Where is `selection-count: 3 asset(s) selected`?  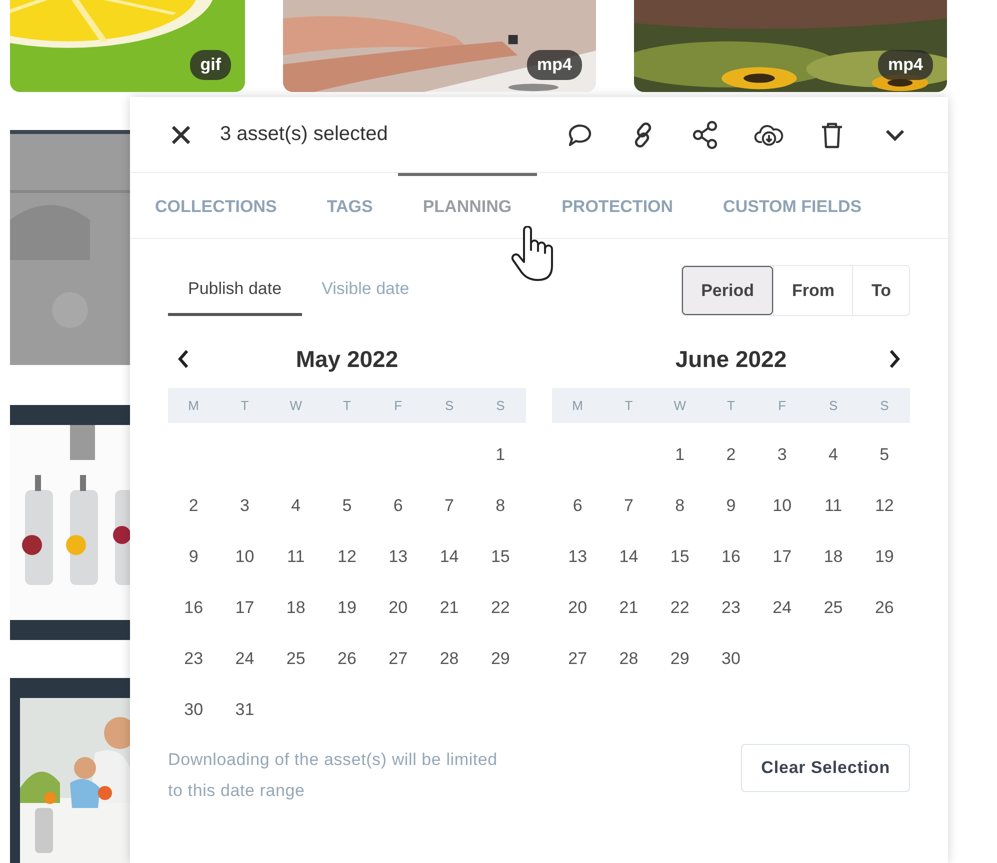 selection-count: 3 asset(s) selected is located at coordinates (304, 134).